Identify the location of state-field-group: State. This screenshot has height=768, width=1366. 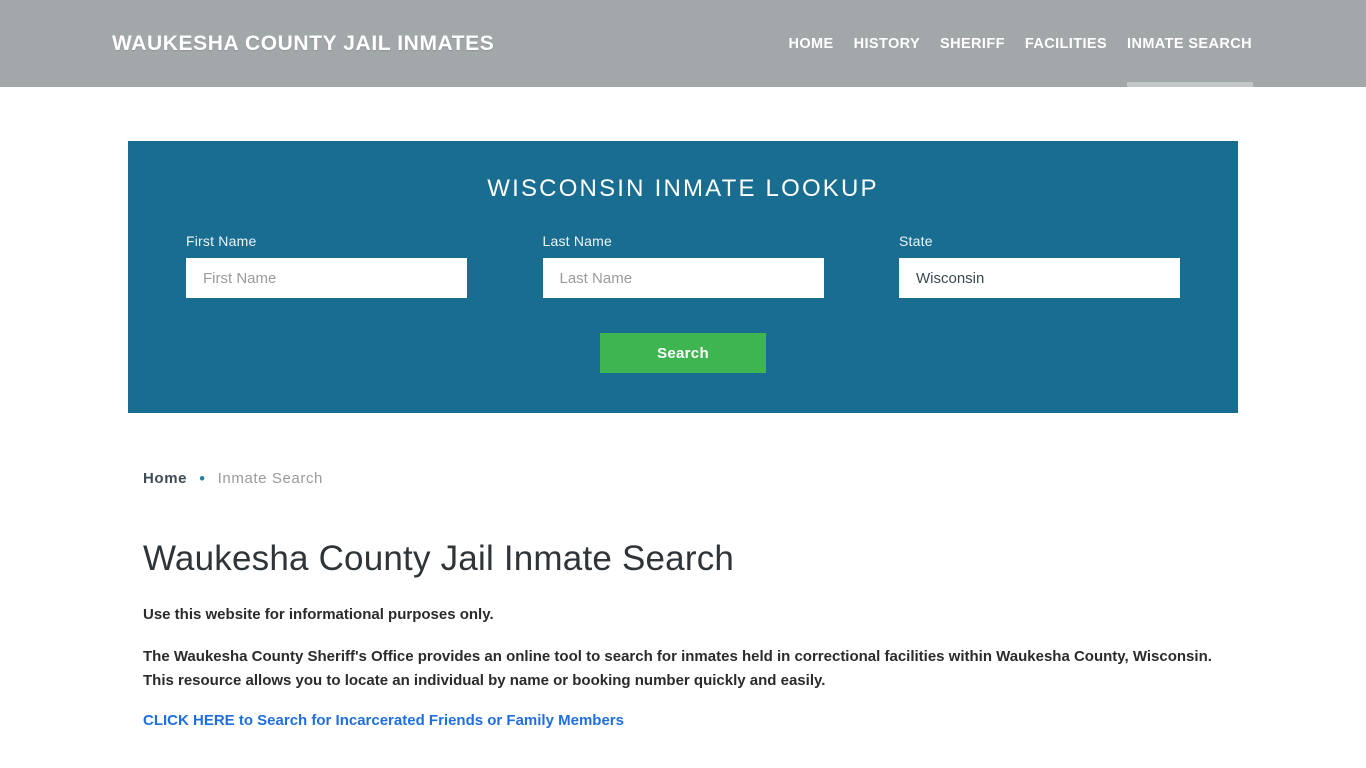
(1039, 265).